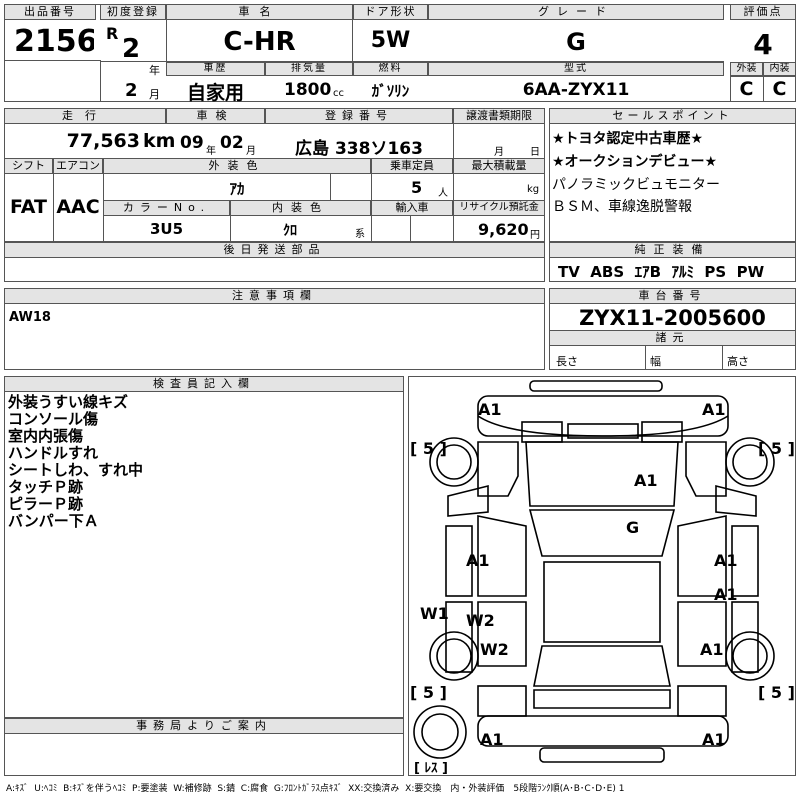 This screenshot has width=800, height=800. I want to click on capacity-label: 乗車定員, so click(412, 166).